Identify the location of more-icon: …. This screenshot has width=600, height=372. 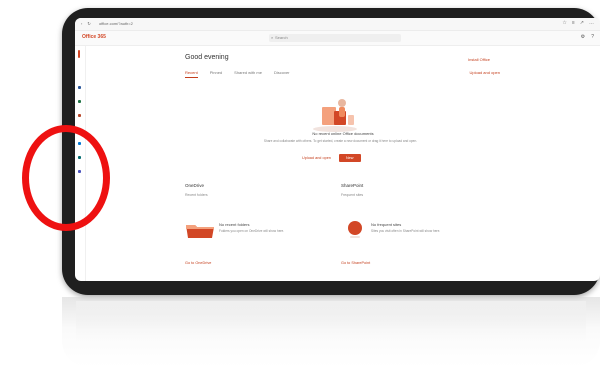
(591, 23).